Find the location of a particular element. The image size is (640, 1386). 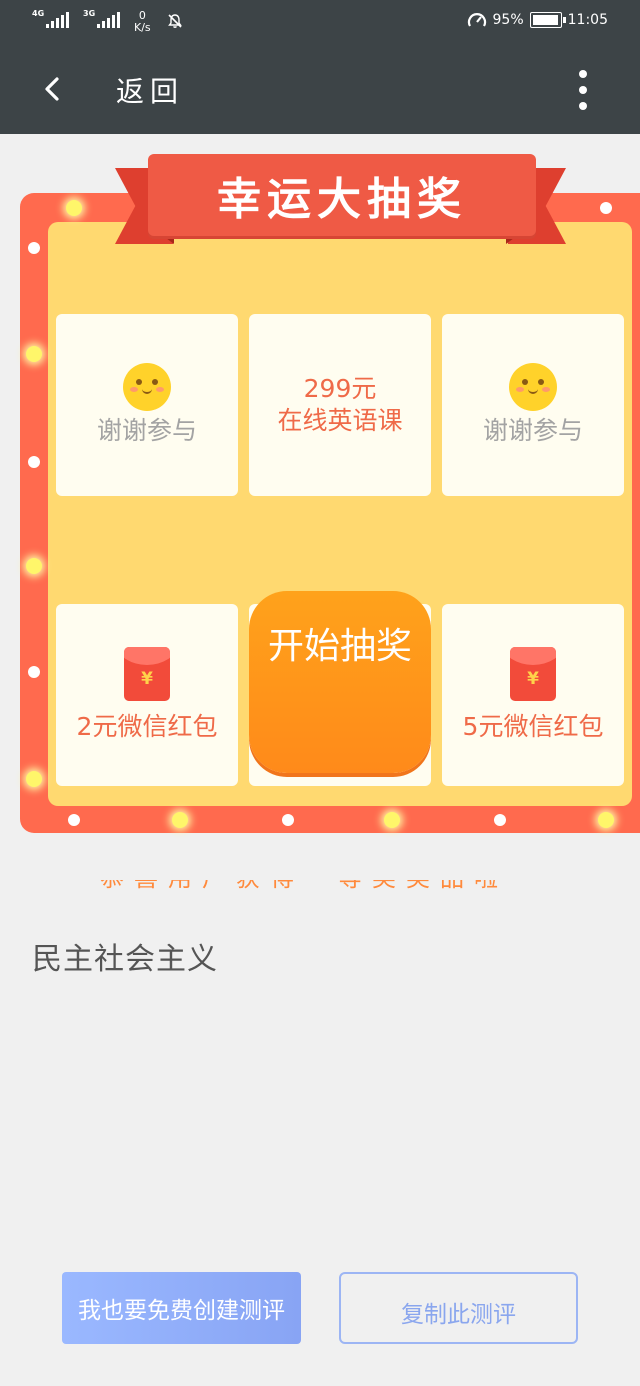

mute-bell-icon is located at coordinates (174, 21).